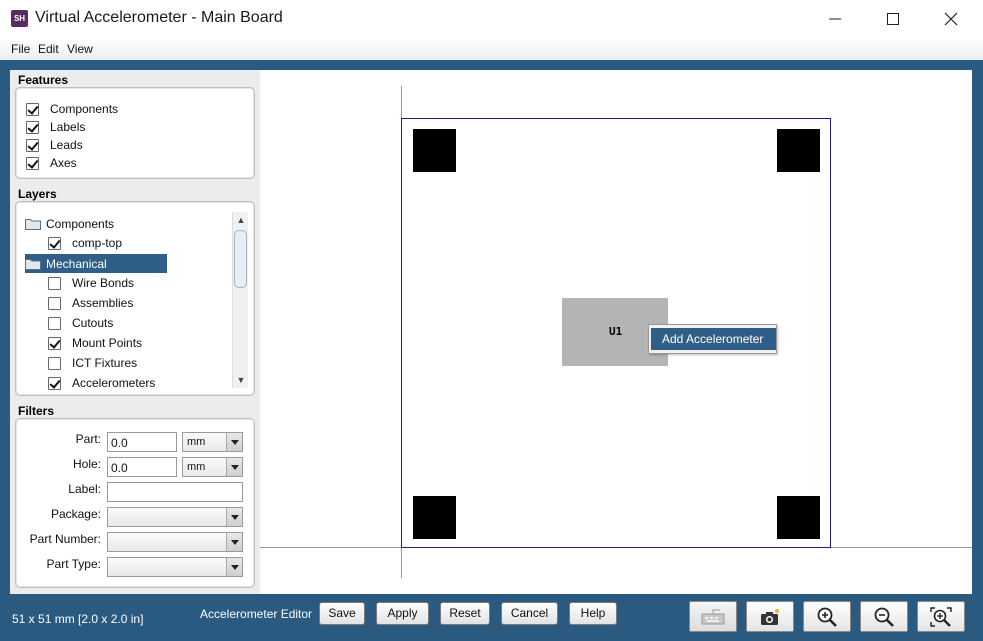 The width and height of the screenshot is (983, 641). I want to click on maximize-icon, so click(893, 19).